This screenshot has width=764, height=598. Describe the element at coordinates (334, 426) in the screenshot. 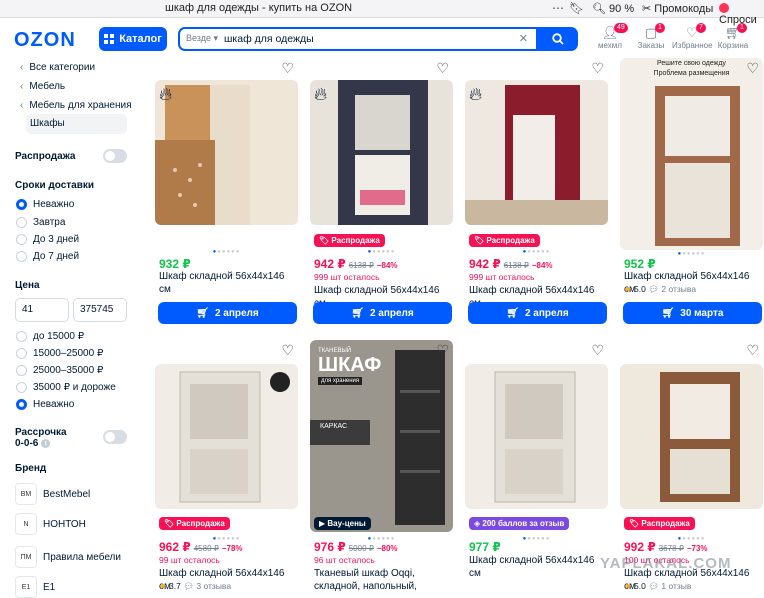

I see `image-caption: КАРКАС` at that location.